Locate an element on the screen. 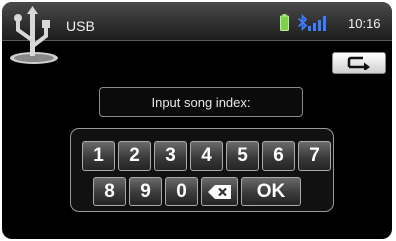 The height and width of the screenshot is (241, 396). bluetooth-icon is located at coordinates (302, 22).